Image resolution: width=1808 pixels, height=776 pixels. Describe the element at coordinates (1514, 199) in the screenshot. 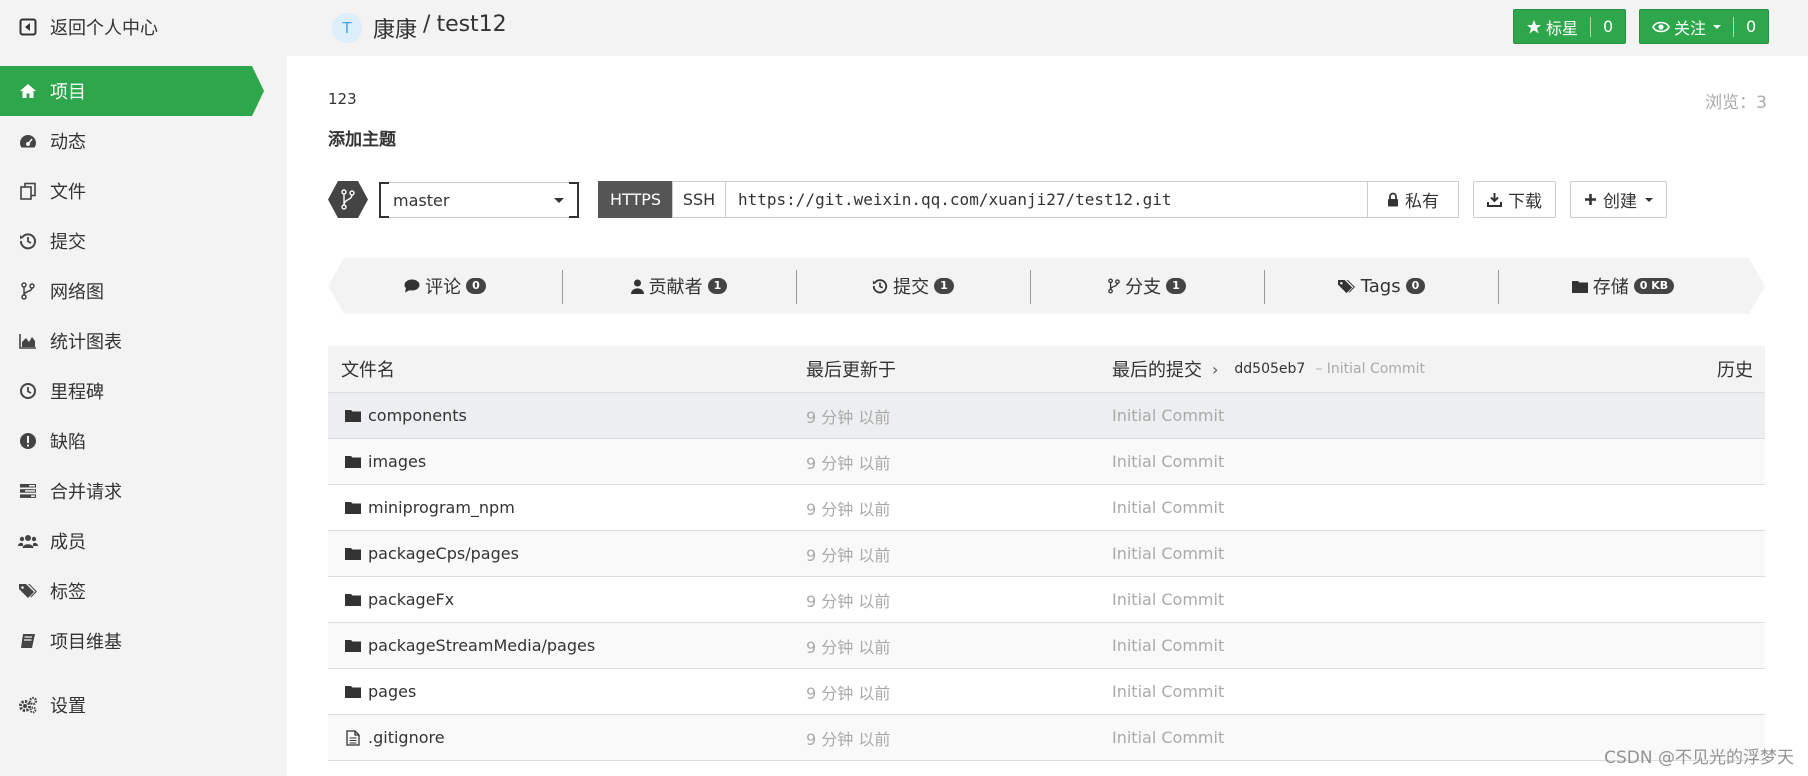

I see `download-button: 下载` at that location.